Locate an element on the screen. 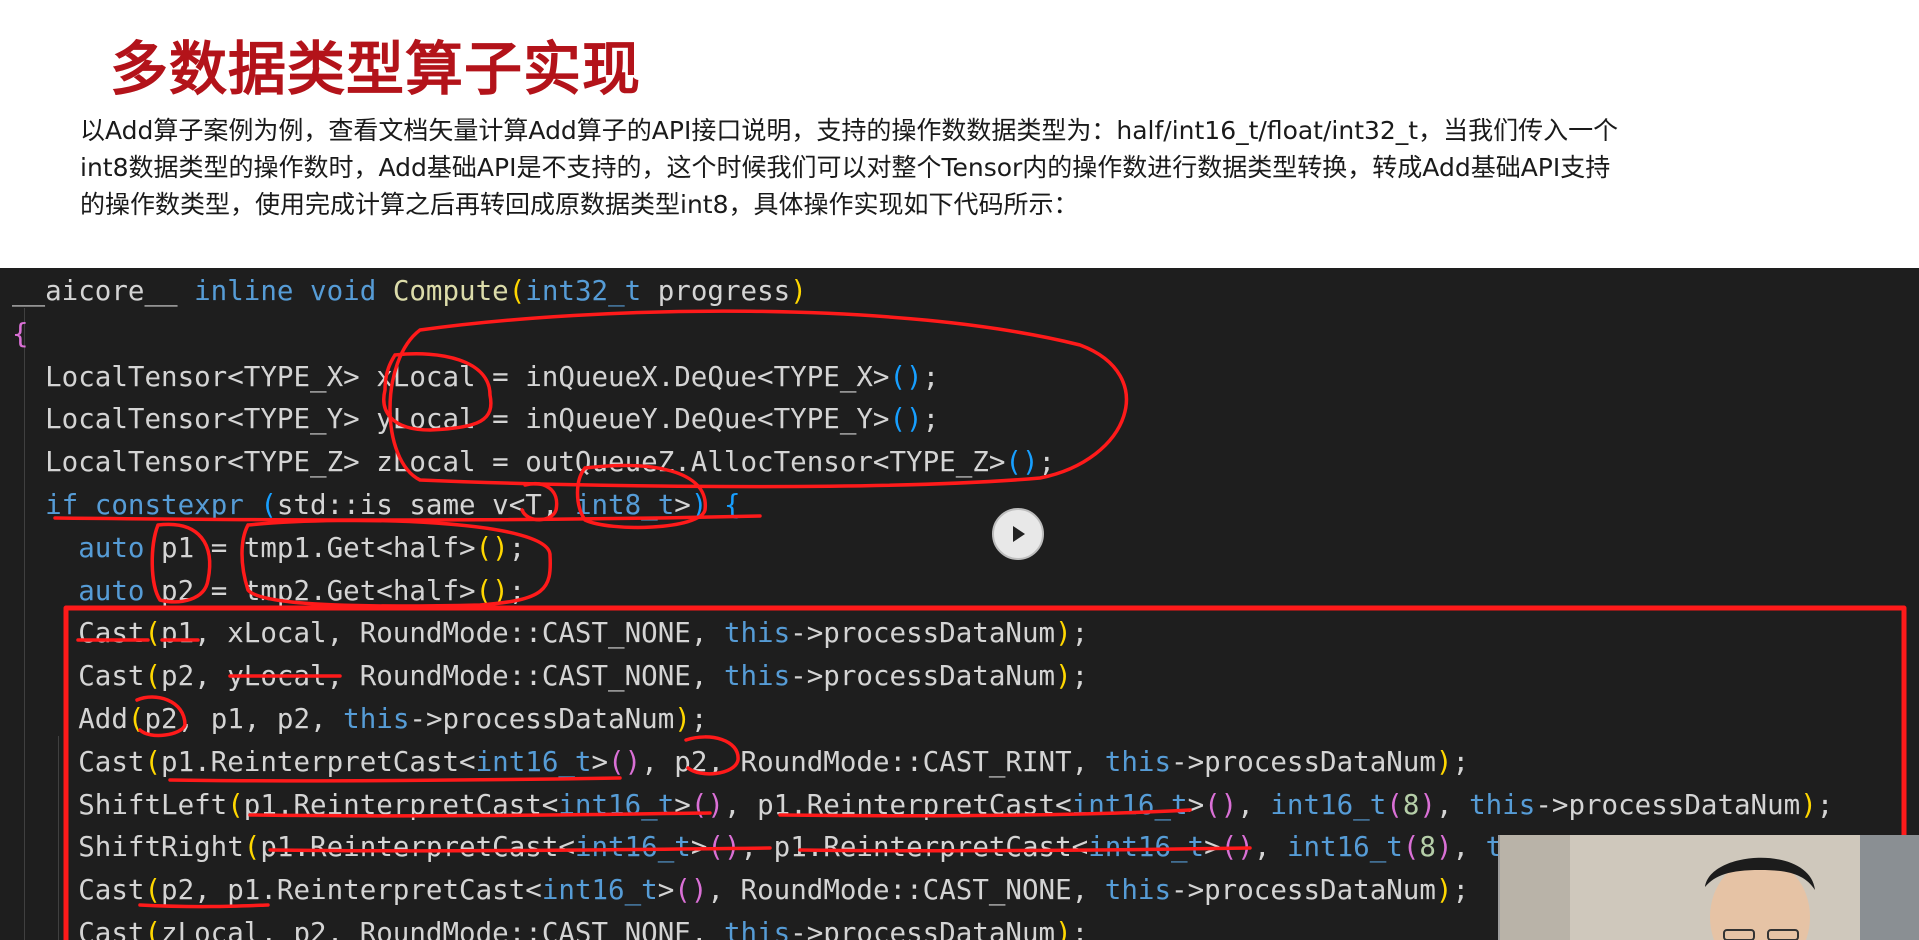 The width and height of the screenshot is (1919, 940). code-token: Compute is located at coordinates (450, 291).